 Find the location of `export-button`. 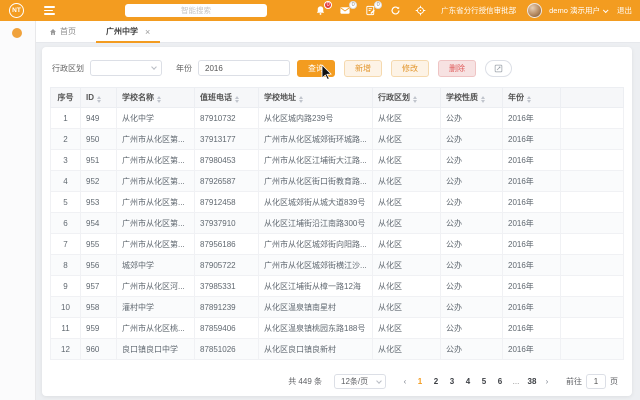

export-button is located at coordinates (498, 68).